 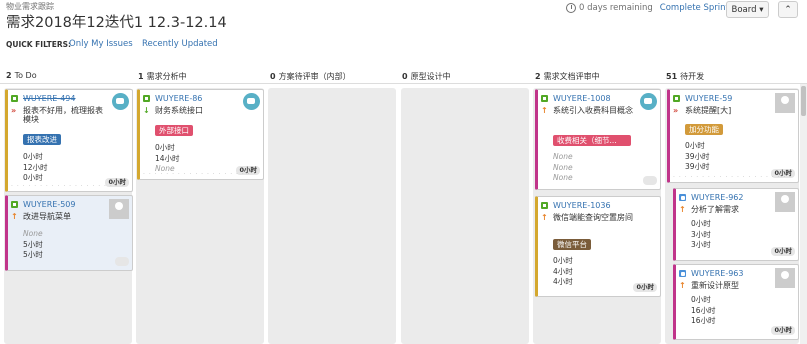 What do you see at coordinates (572, 244) in the screenshot?
I see `issue-label: 微信平台` at bounding box center [572, 244].